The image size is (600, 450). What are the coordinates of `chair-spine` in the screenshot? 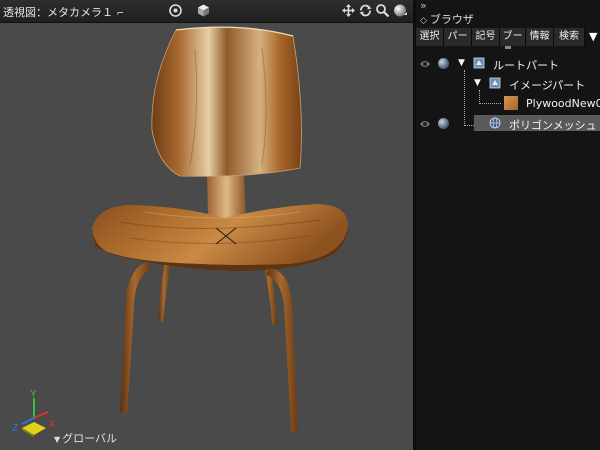 It's located at (226, 197).